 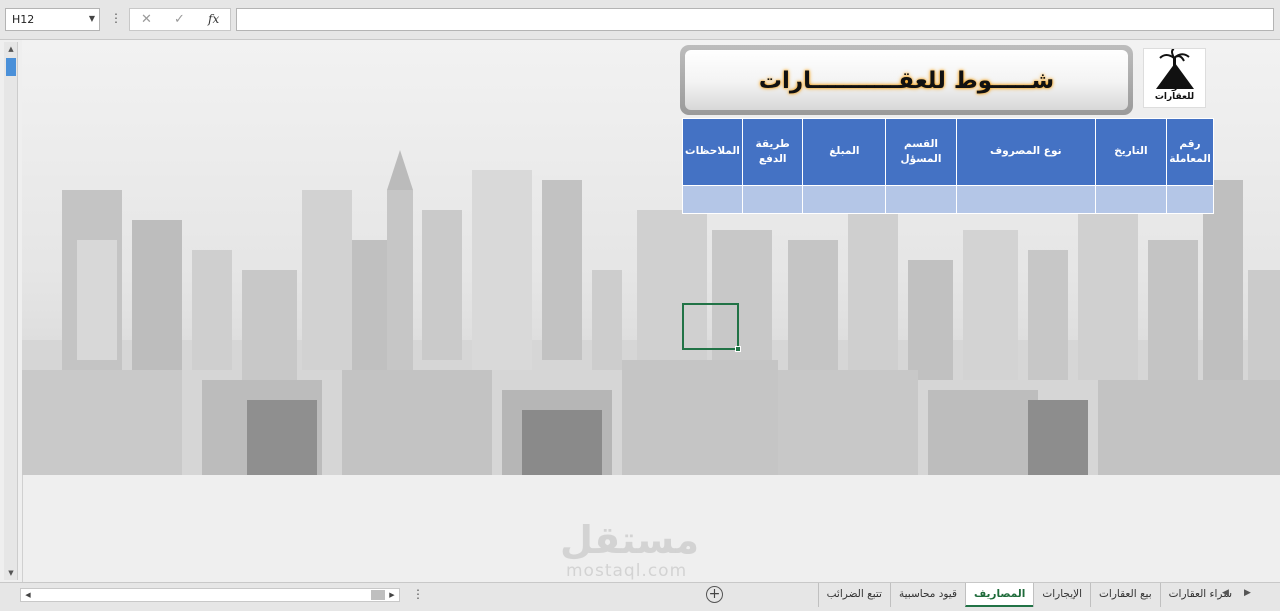 What do you see at coordinates (772, 152) in the screenshot?
I see `column-header-payment-method: طريقة الدفع` at bounding box center [772, 152].